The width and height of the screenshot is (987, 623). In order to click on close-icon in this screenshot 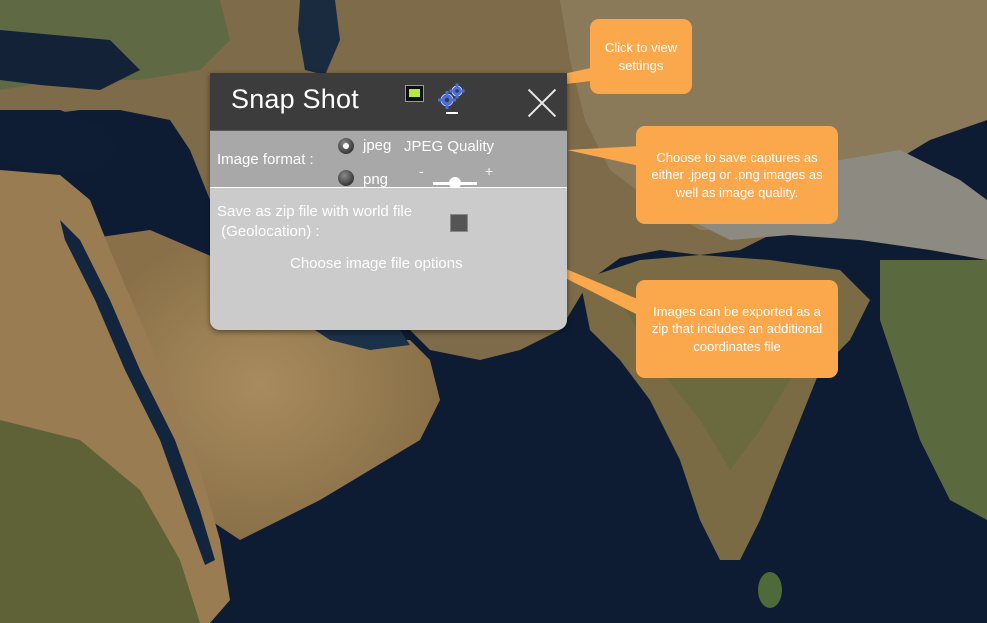, I will do `click(542, 104)`.